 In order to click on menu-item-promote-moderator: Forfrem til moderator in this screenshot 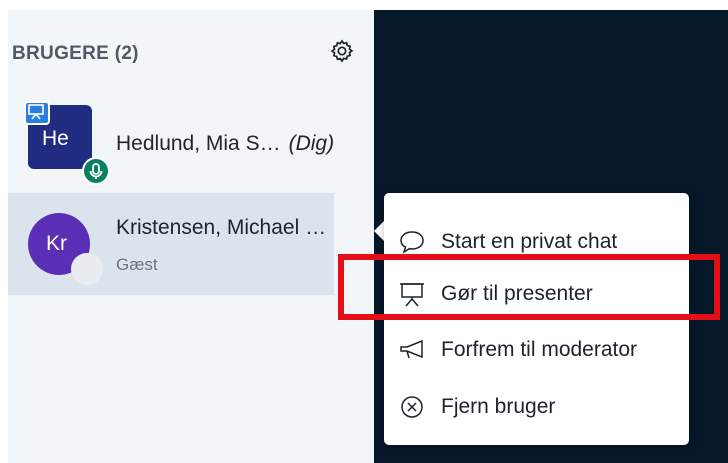, I will do `click(536, 349)`.